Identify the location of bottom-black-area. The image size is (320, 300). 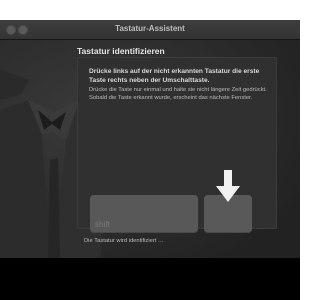
(150, 279).